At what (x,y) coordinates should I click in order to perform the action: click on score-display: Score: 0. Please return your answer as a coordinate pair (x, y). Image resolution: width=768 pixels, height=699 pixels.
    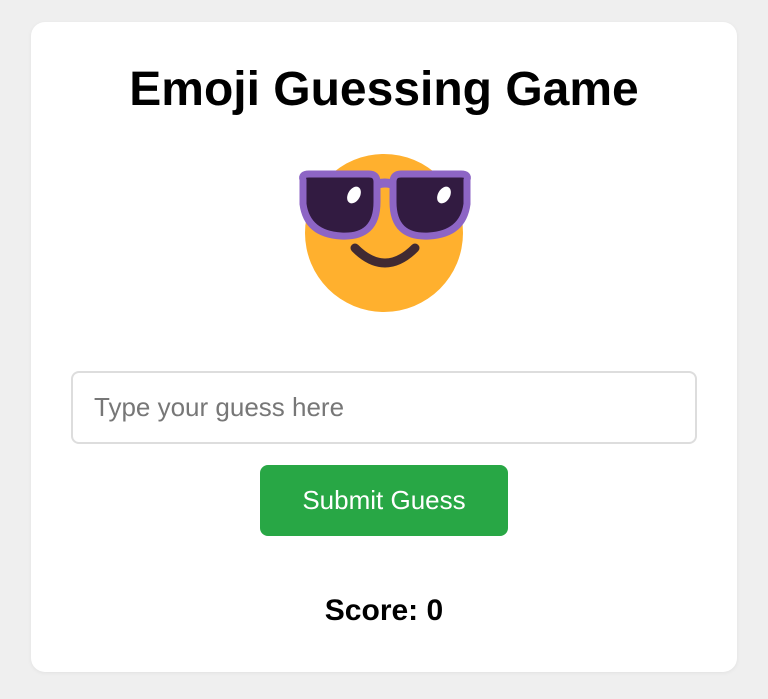
    Looking at the image, I should click on (384, 610).